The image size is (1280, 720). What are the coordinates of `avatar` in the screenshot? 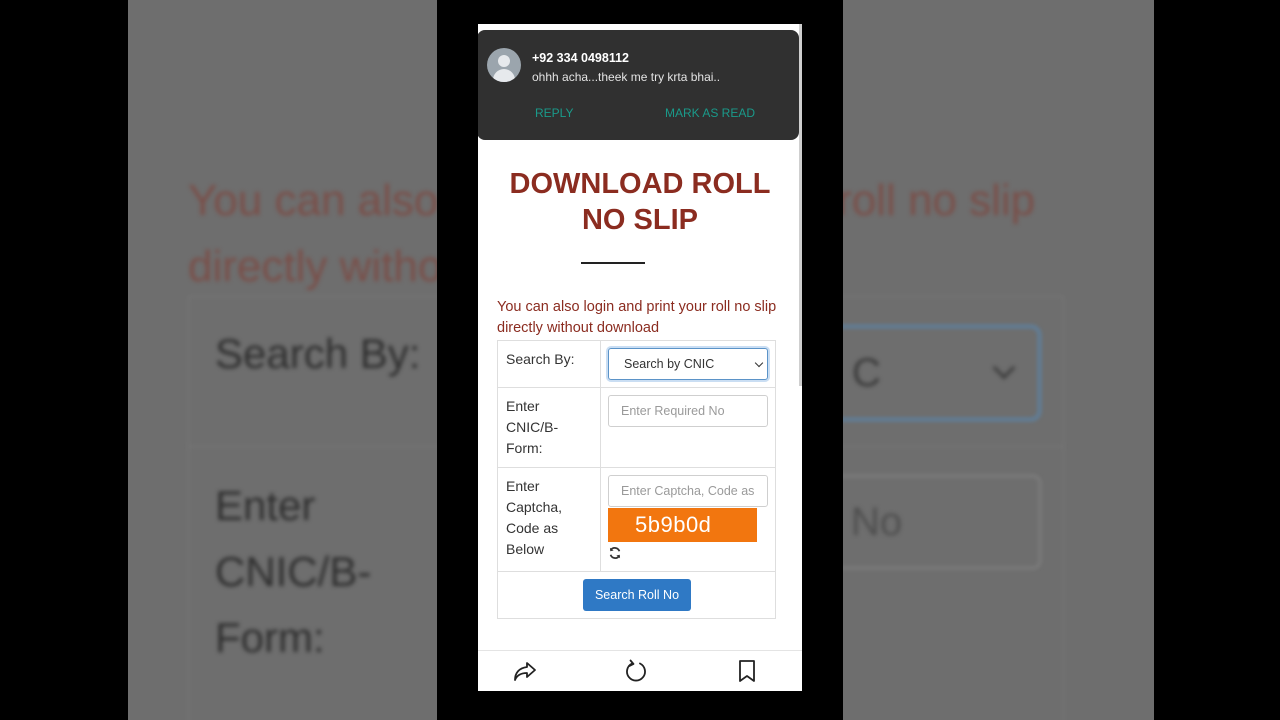 It's located at (504, 65).